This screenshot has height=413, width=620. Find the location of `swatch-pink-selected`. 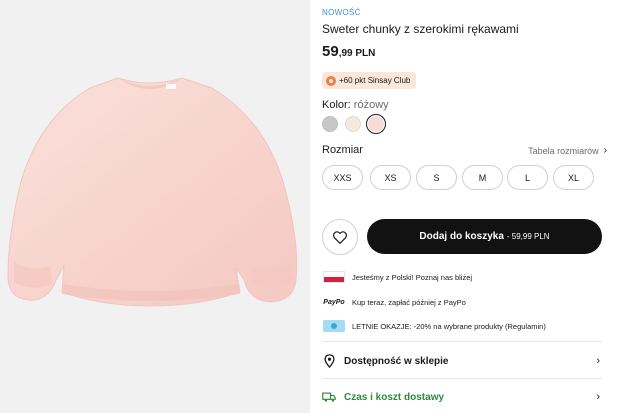

swatch-pink-selected is located at coordinates (376, 124).